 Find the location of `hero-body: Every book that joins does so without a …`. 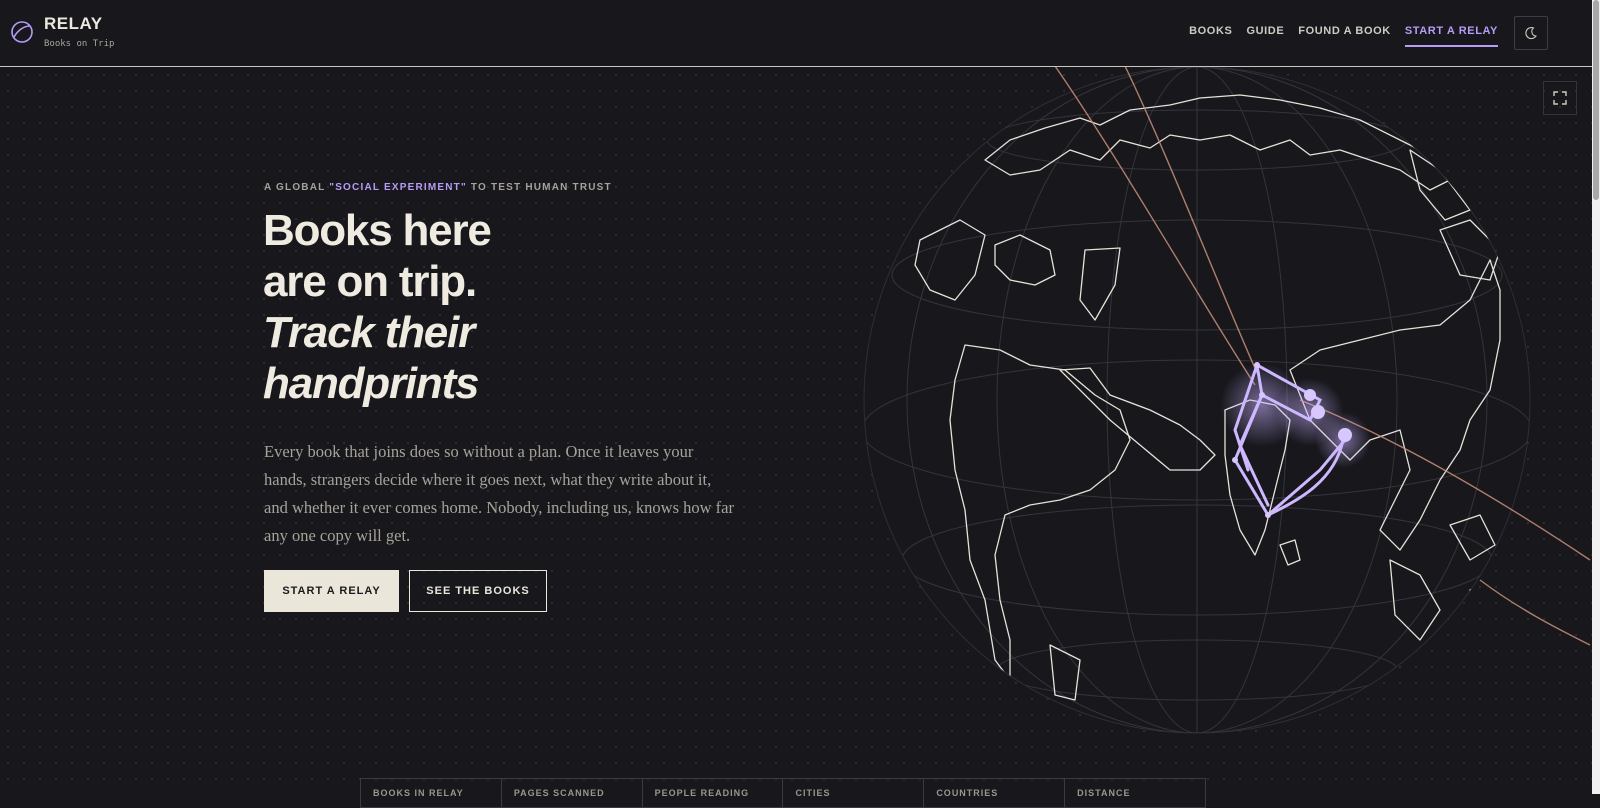

hero-body: Every book that joins does so without a … is located at coordinates (499, 493).